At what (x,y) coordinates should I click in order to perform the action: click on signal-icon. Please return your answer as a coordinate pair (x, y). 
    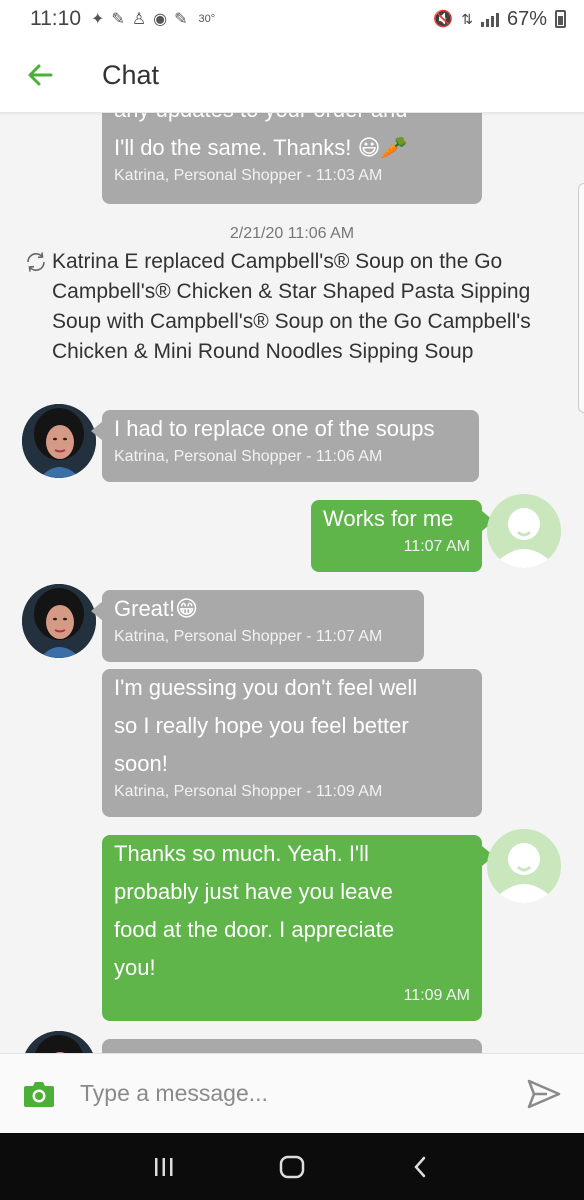
    Looking at the image, I should click on (489, 19).